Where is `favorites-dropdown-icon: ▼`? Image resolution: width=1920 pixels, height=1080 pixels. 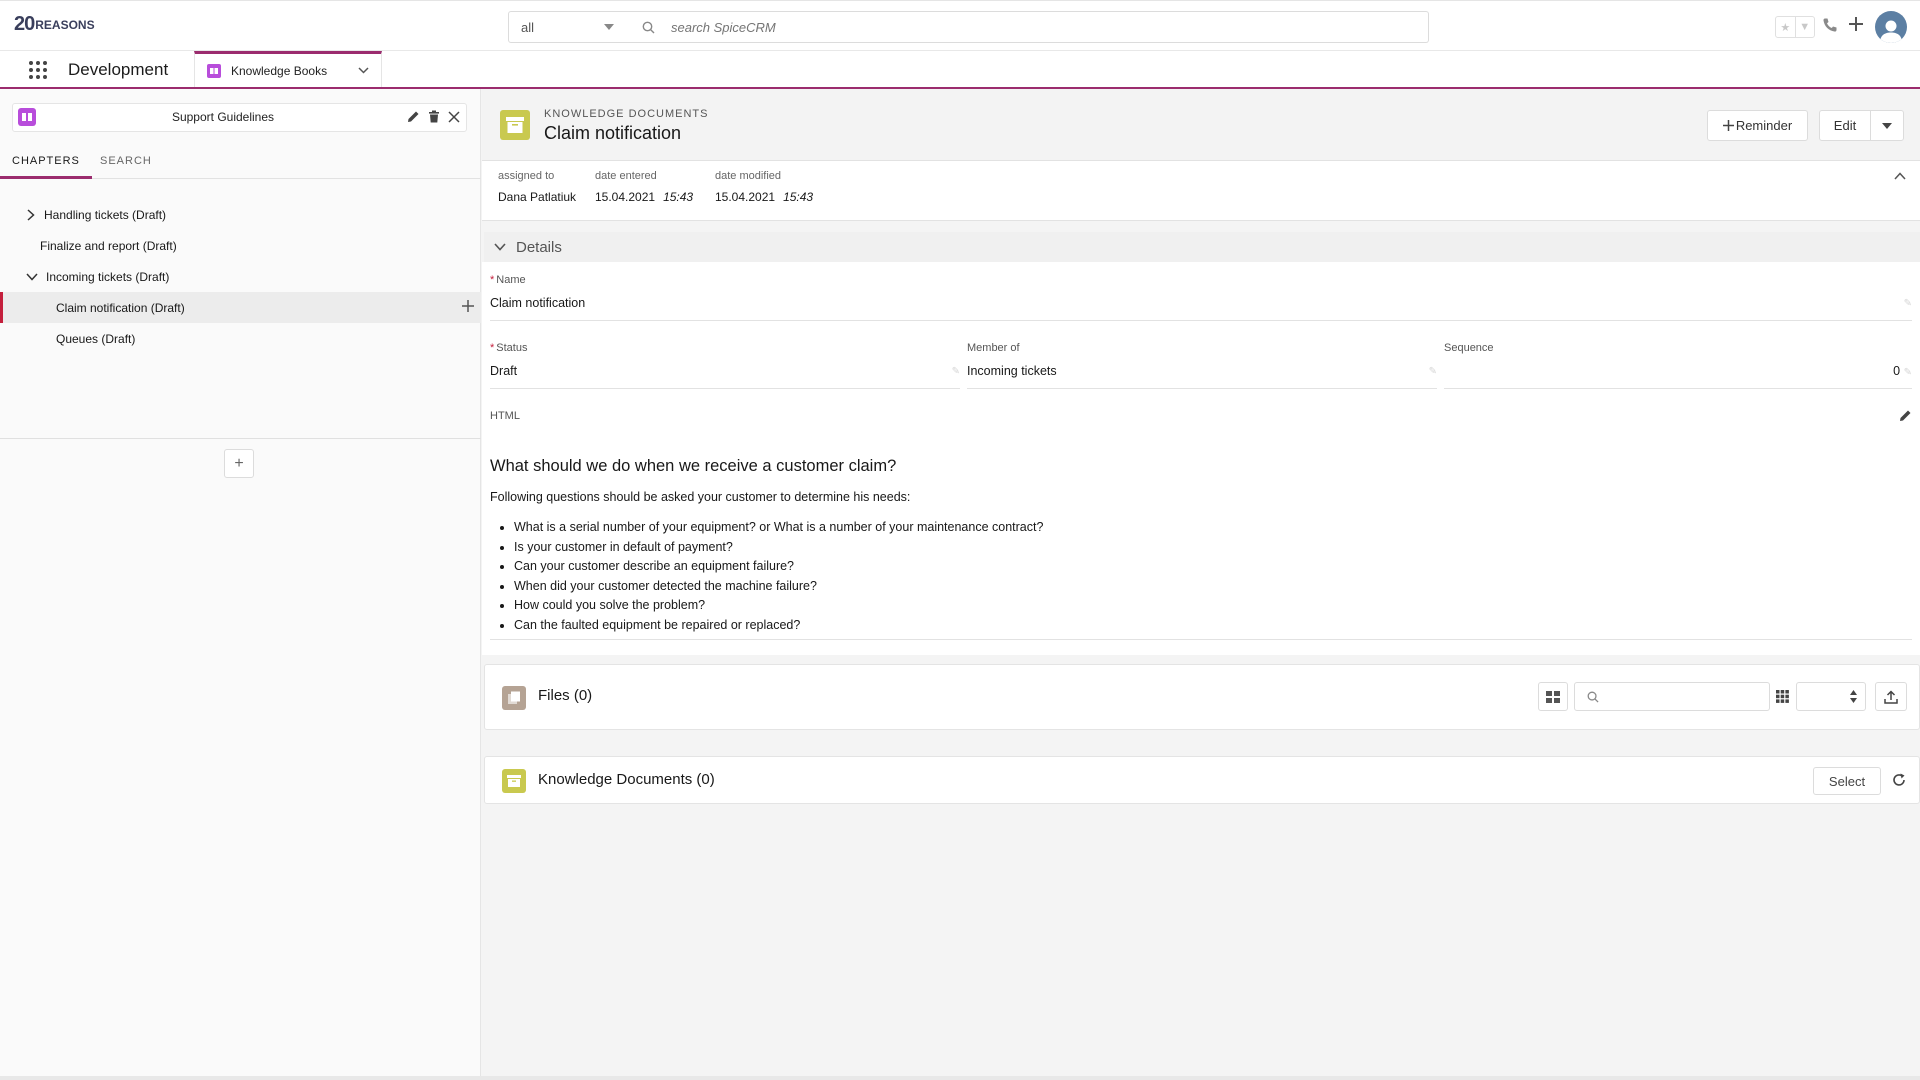
favorites-dropdown-icon: ▼ is located at coordinates (1805, 27).